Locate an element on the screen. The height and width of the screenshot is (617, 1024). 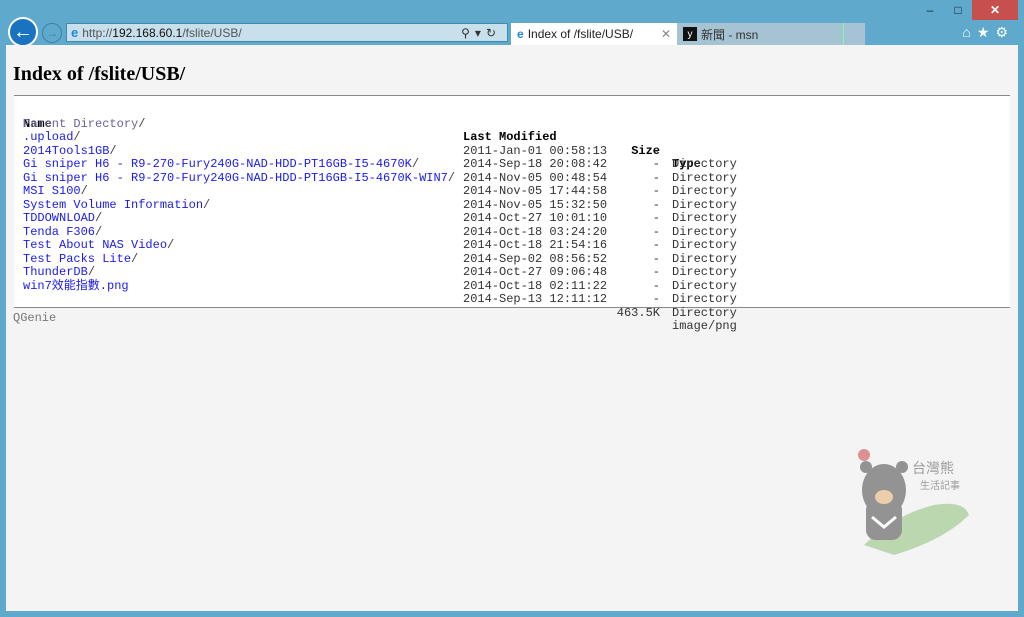
entry-link: Test About NAS Video is located at coordinates (95, 245).